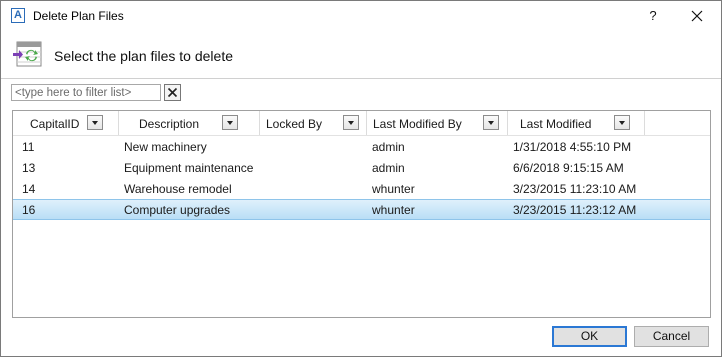  Describe the element at coordinates (29, 189) in the screenshot. I see `cell-capitalid: 14` at that location.